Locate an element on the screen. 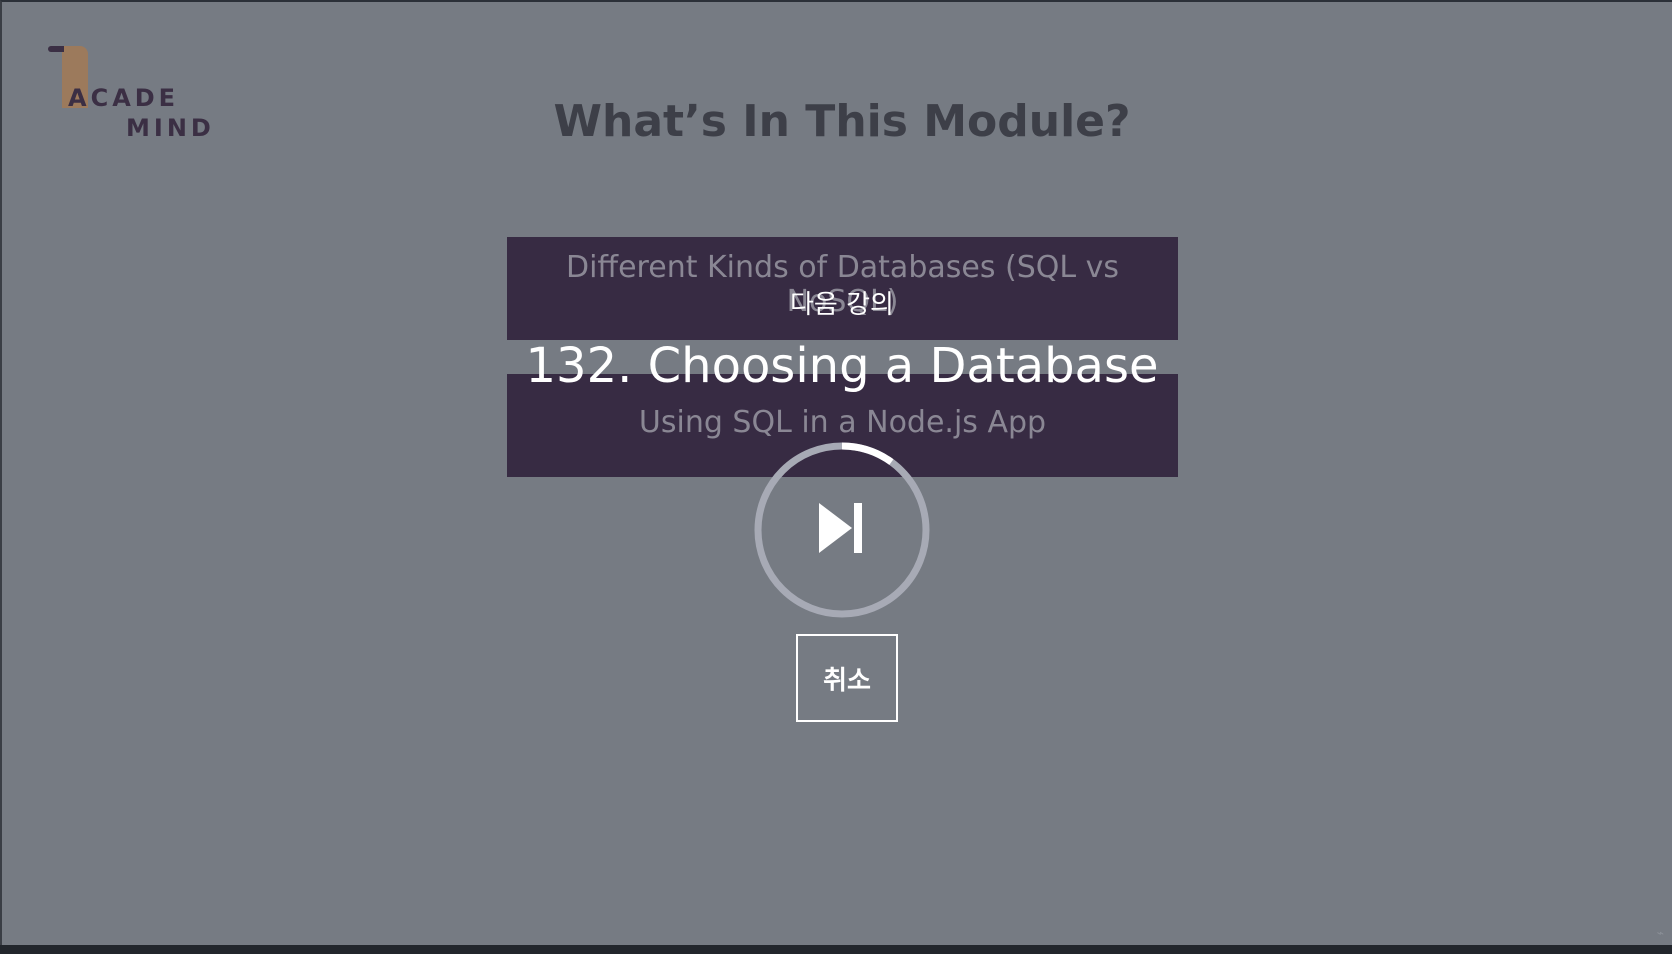 This screenshot has height=954, width=1672. udemy-icon: ⌁ is located at coordinates (1660, 933).